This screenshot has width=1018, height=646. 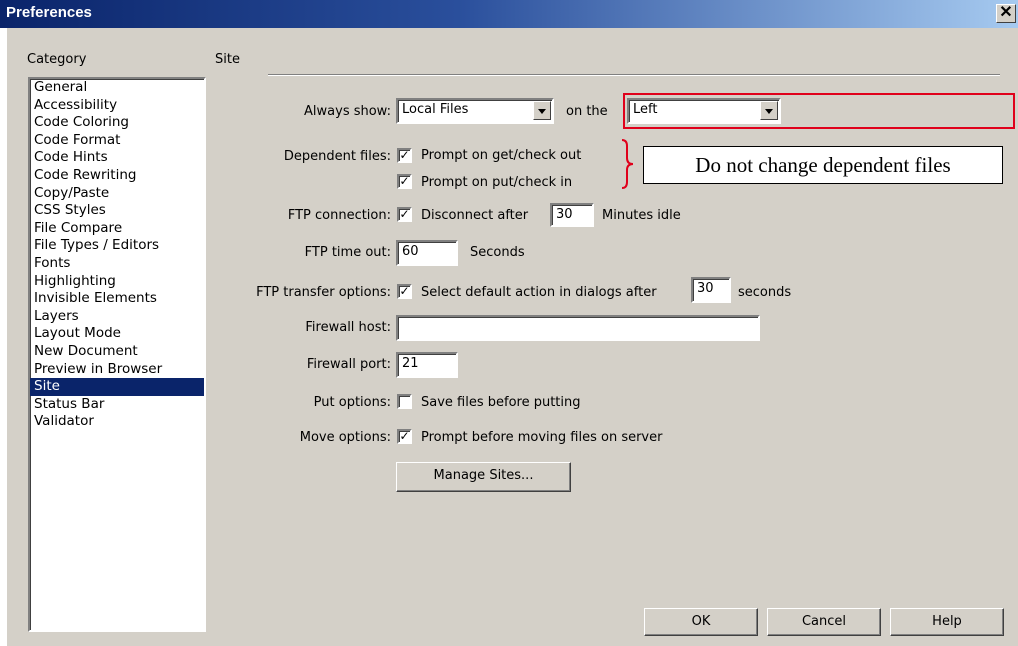 I want to click on highlight-box, so click(x=819, y=111).